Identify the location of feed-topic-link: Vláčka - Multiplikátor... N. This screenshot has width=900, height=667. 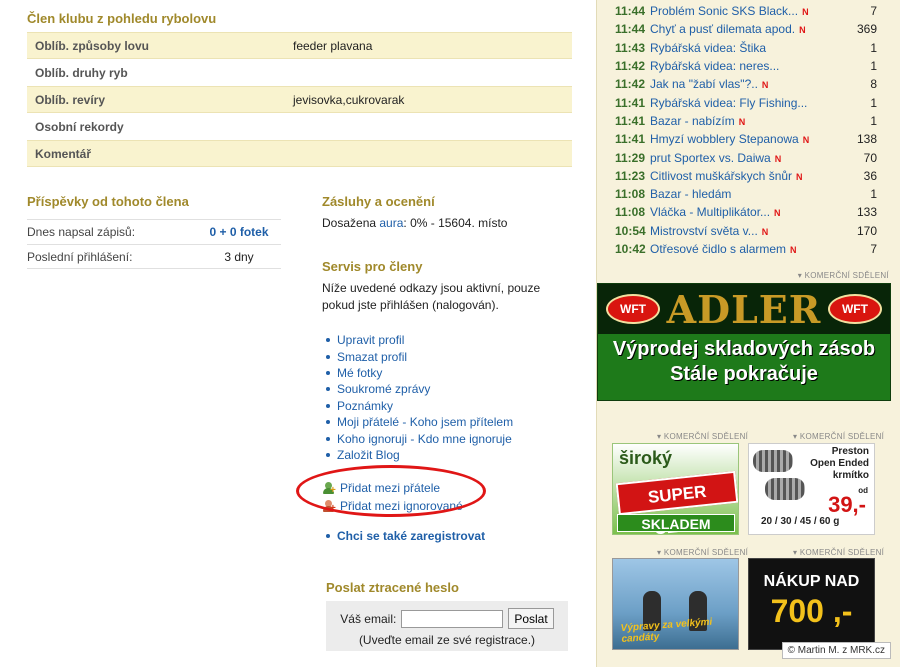
(750, 212).